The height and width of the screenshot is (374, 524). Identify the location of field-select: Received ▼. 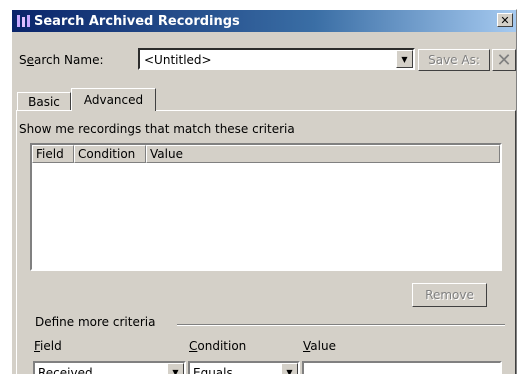
(109, 367).